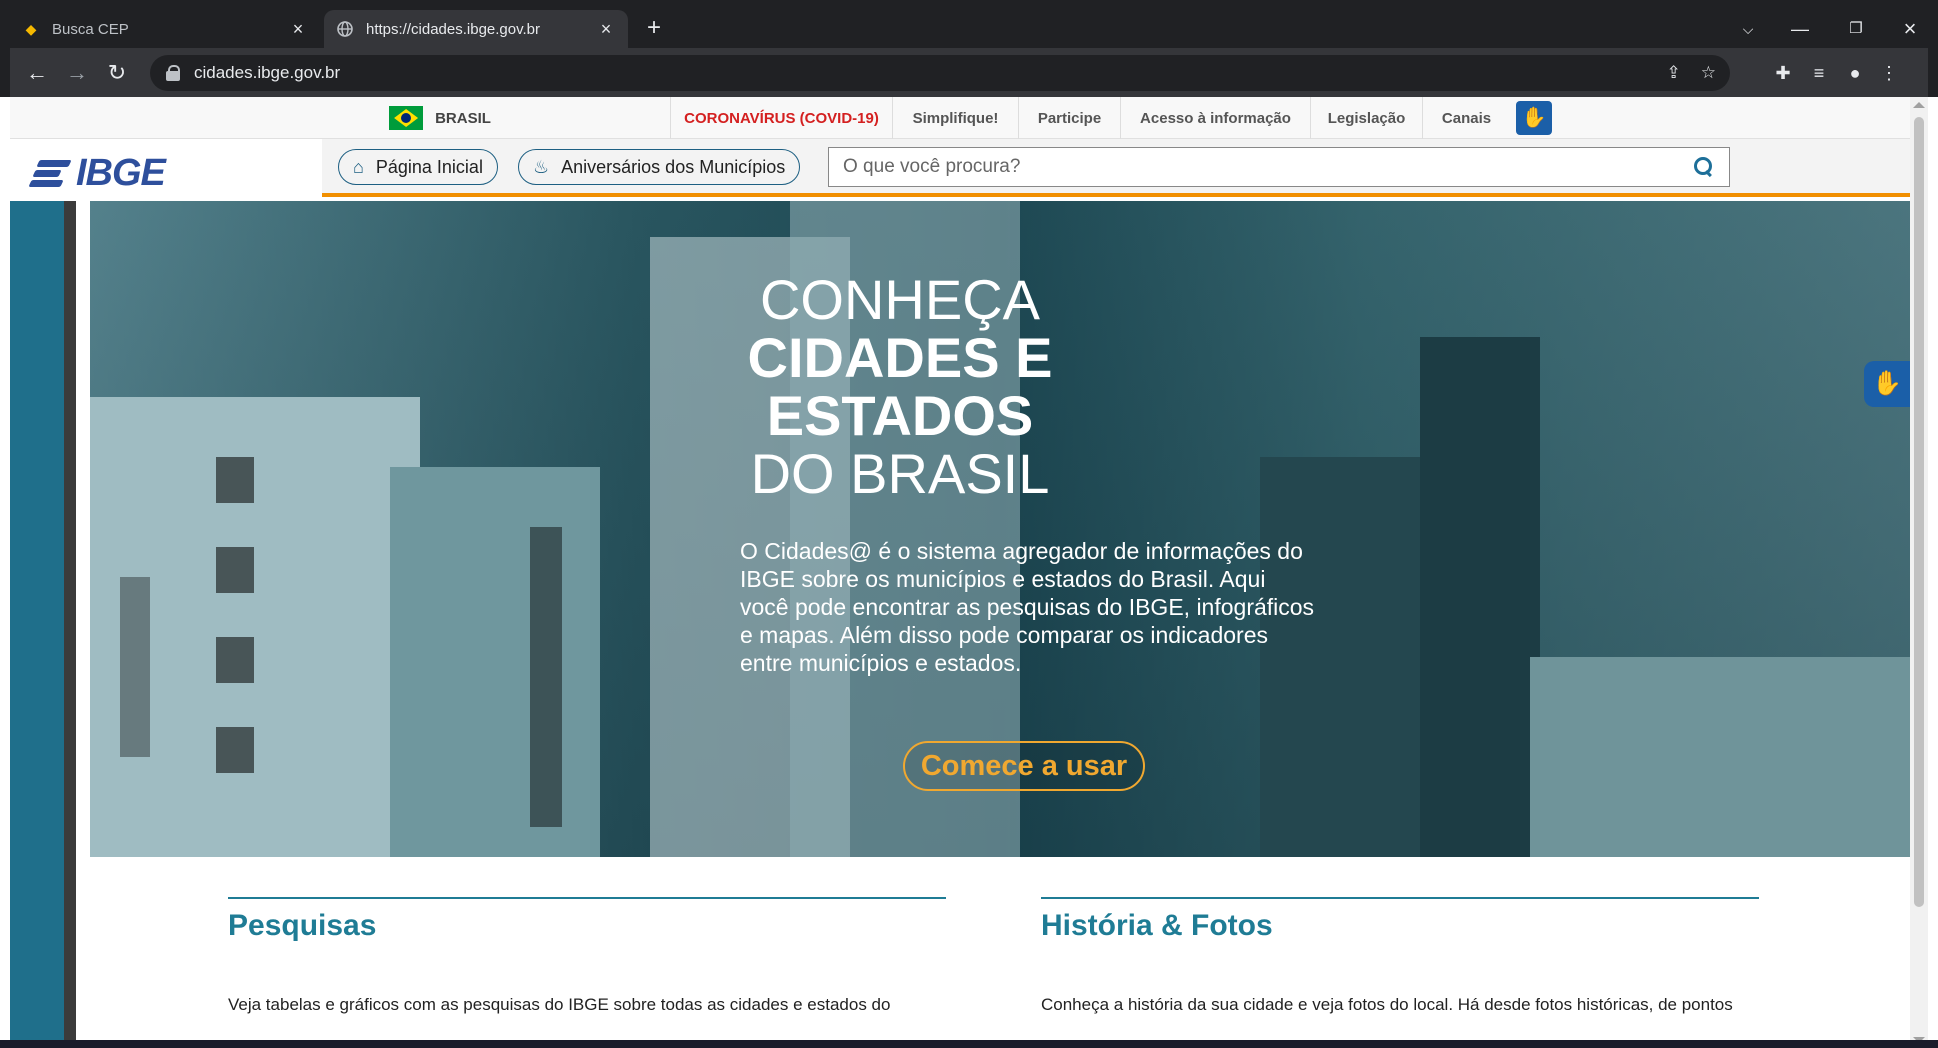  I want to click on section-title-historia-fotos: História & Fotos, so click(1401, 926).